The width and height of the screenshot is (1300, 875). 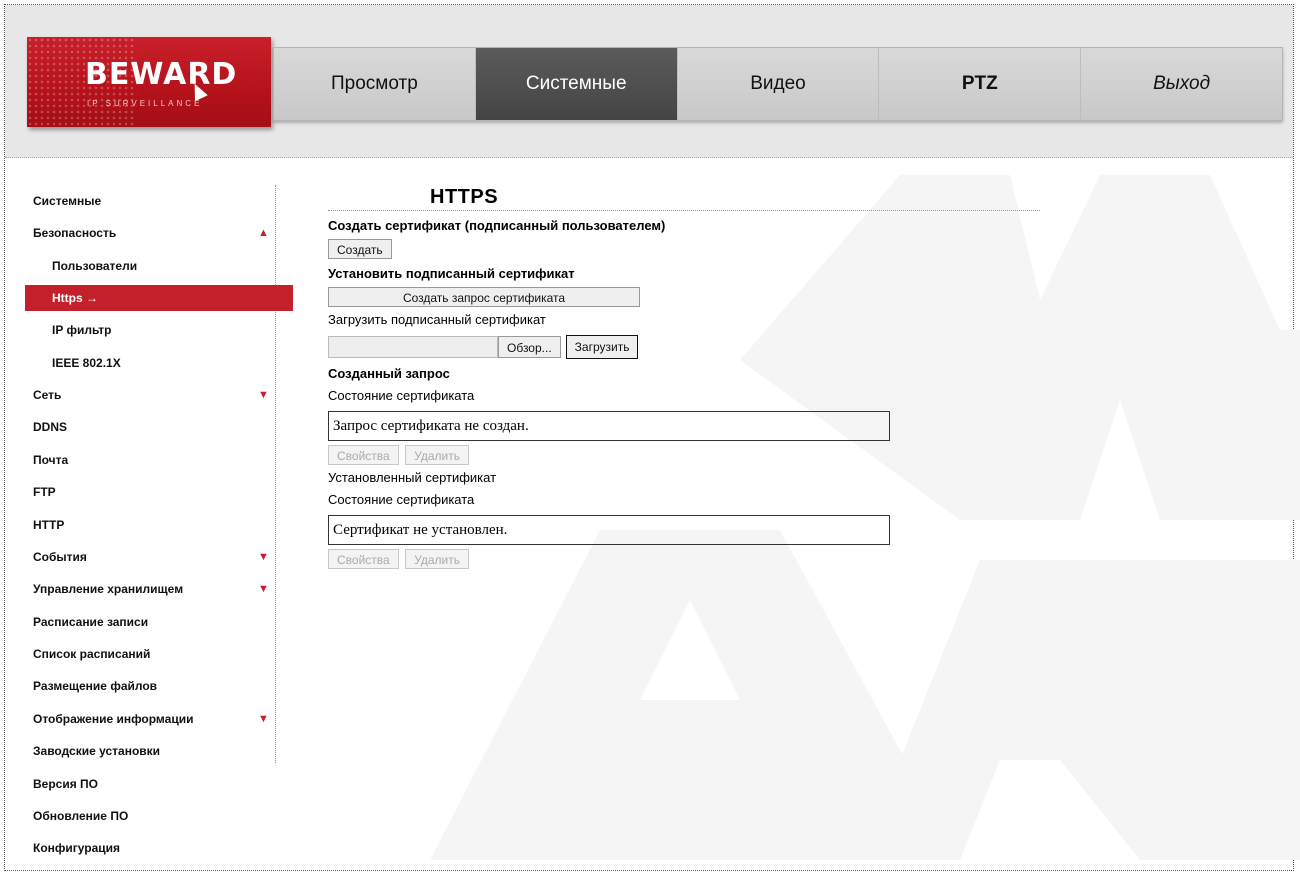 I want to click on tab-video: Видео, so click(x=779, y=84).